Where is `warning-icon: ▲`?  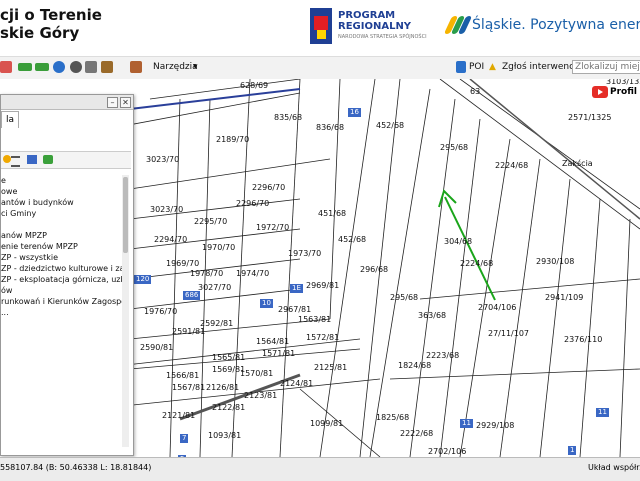 warning-icon: ▲ is located at coordinates (492, 67).